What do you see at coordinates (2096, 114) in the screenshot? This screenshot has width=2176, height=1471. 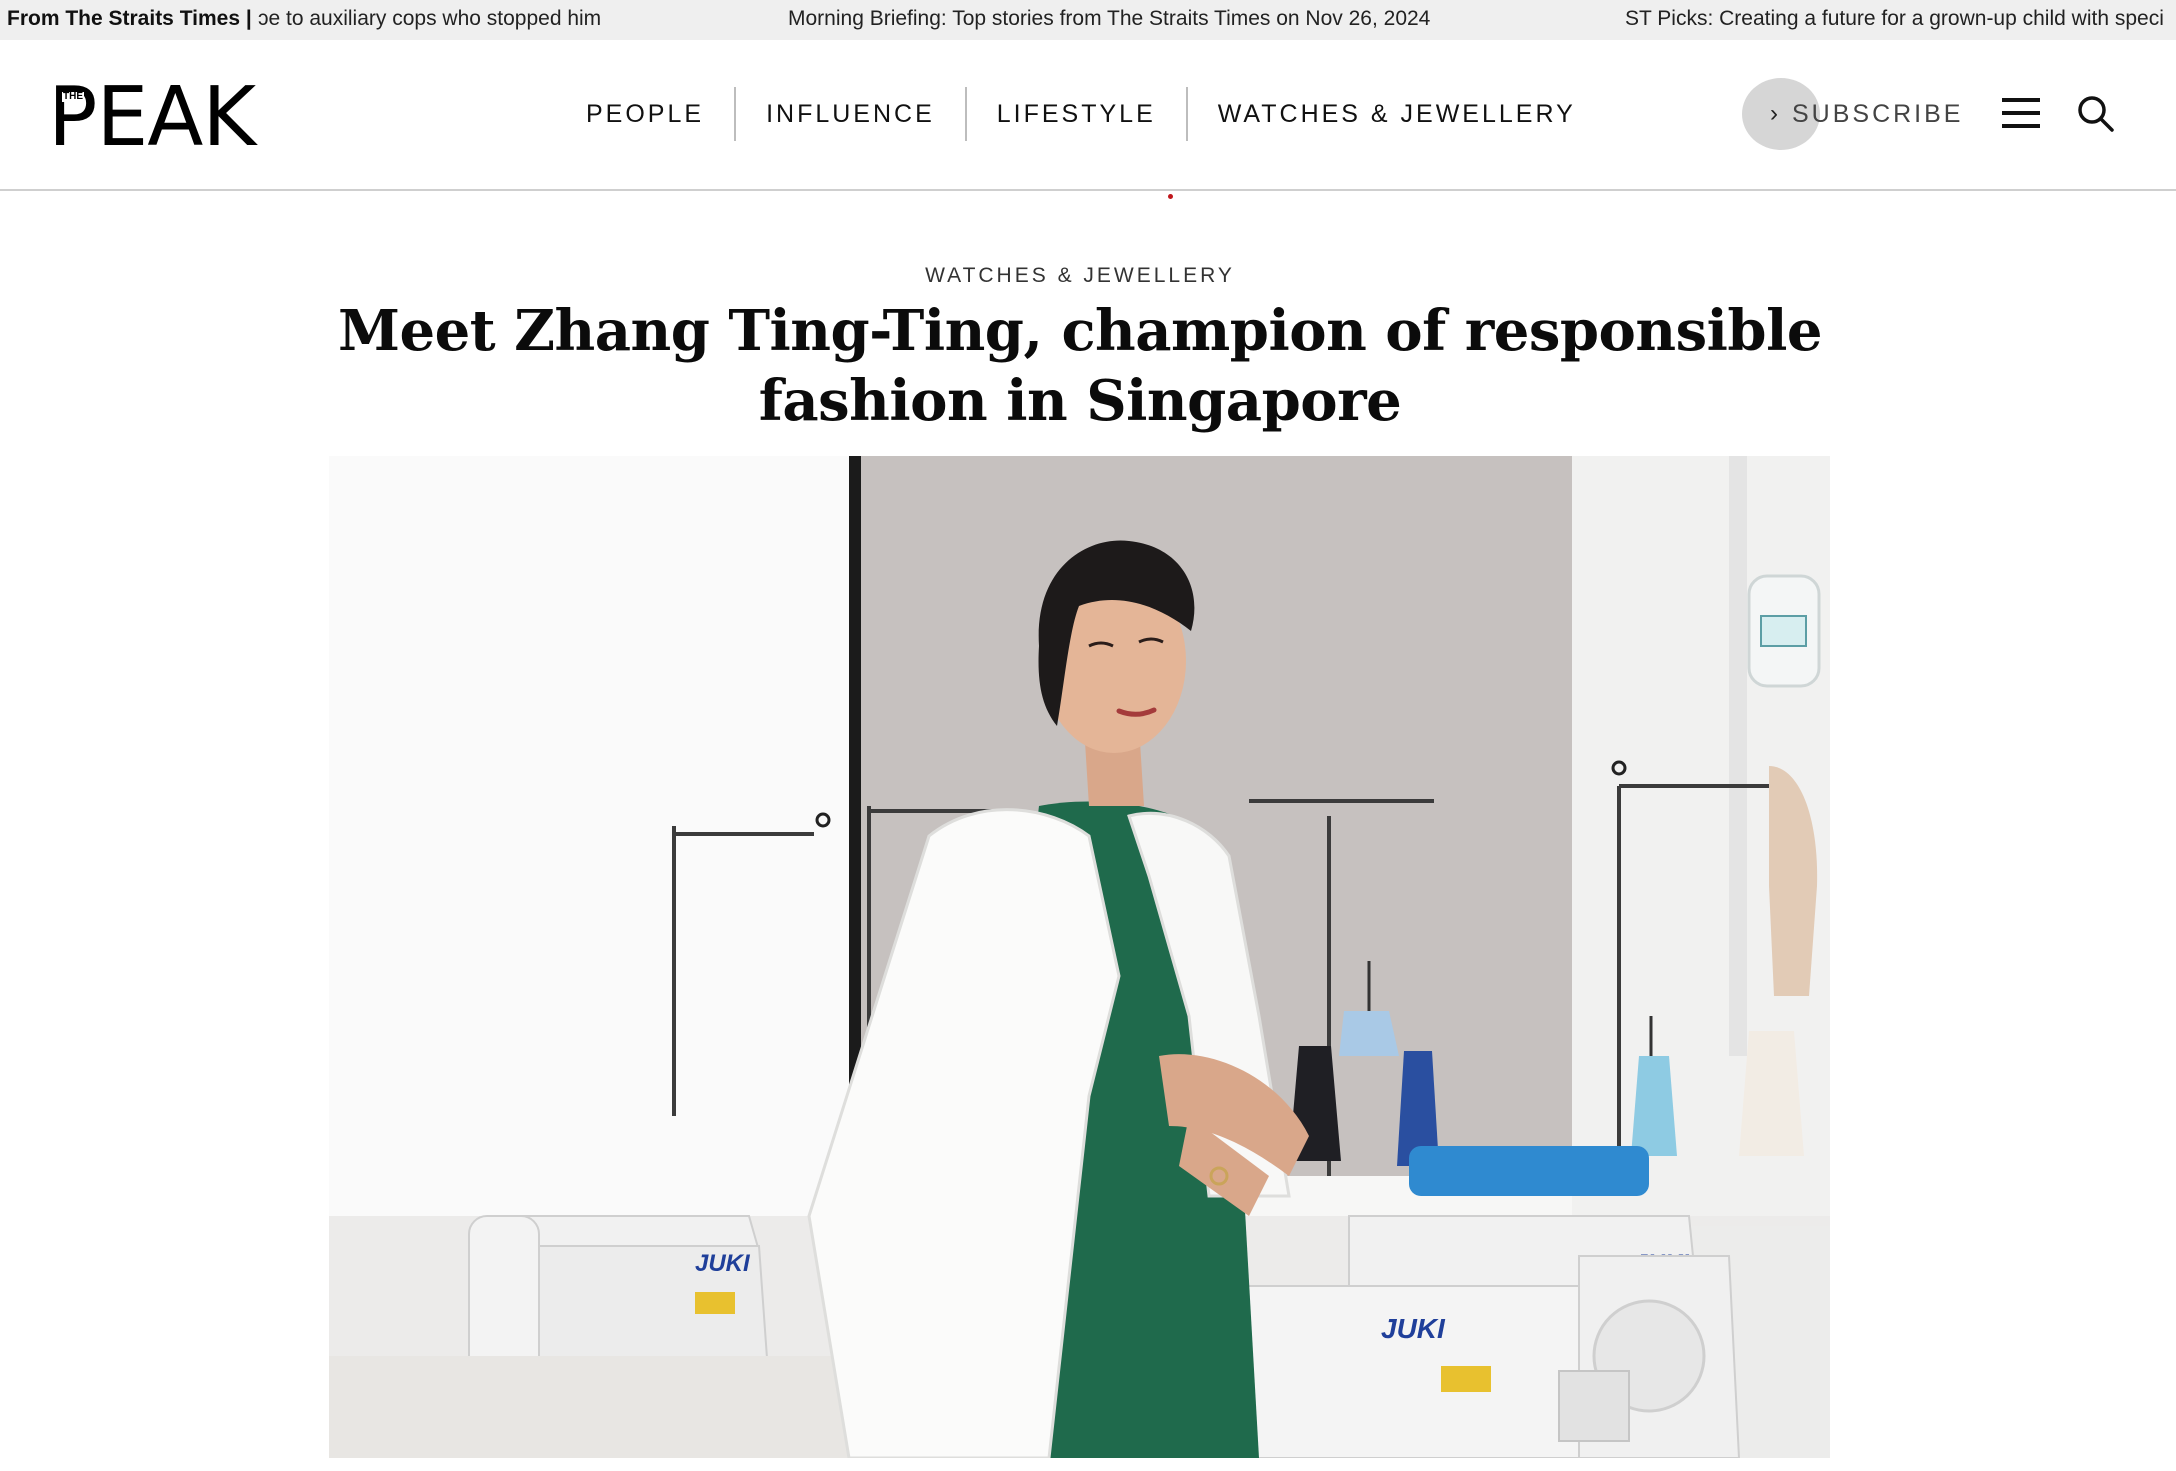 I see `search-icon` at bounding box center [2096, 114].